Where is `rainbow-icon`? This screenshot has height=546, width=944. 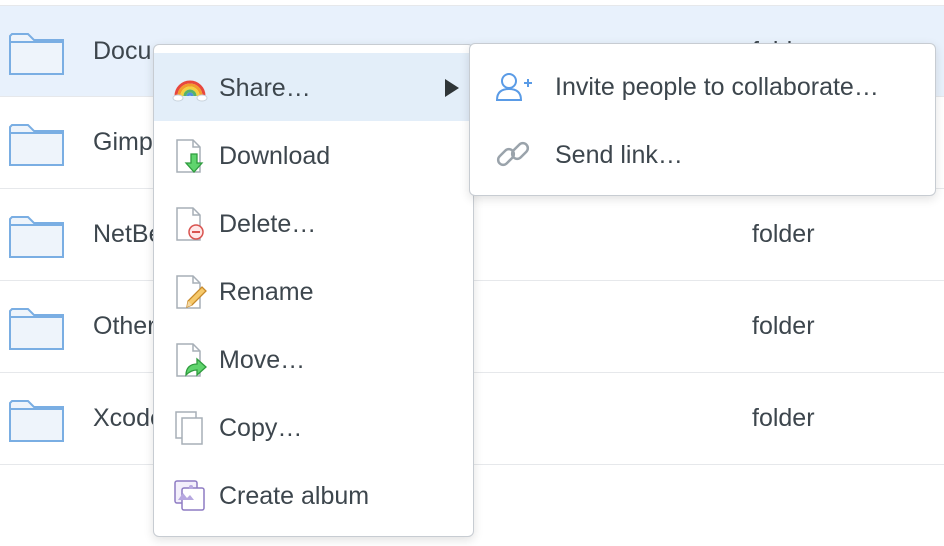 rainbow-icon is located at coordinates (190, 91).